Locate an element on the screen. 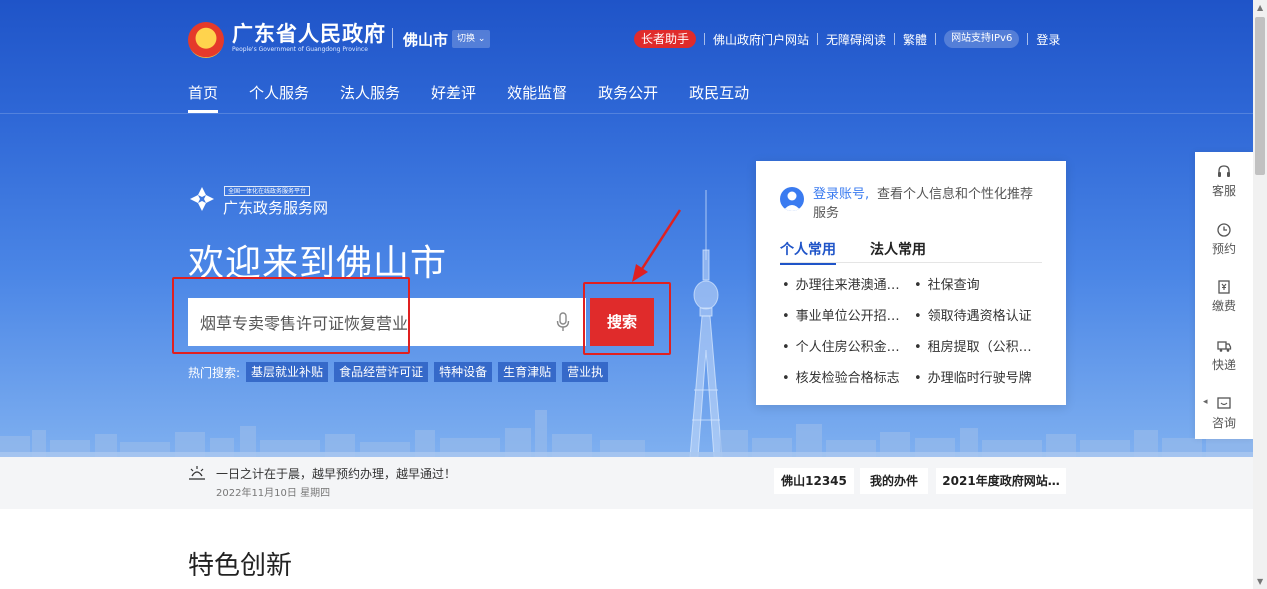 The height and width of the screenshot is (589, 1267). daily-slogan: 一日之计在于晨，越早预约办理，越早通过！ is located at coordinates (336, 474).